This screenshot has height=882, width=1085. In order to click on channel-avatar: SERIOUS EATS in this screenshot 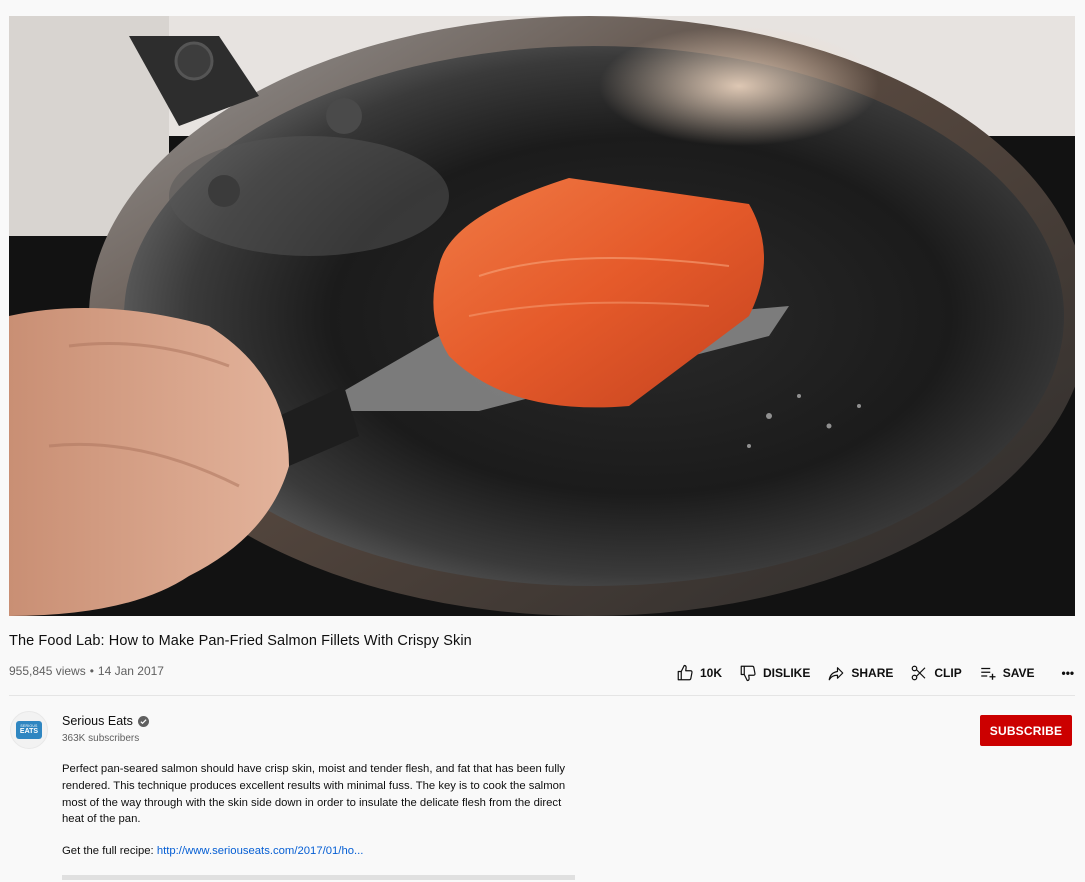, I will do `click(29, 730)`.